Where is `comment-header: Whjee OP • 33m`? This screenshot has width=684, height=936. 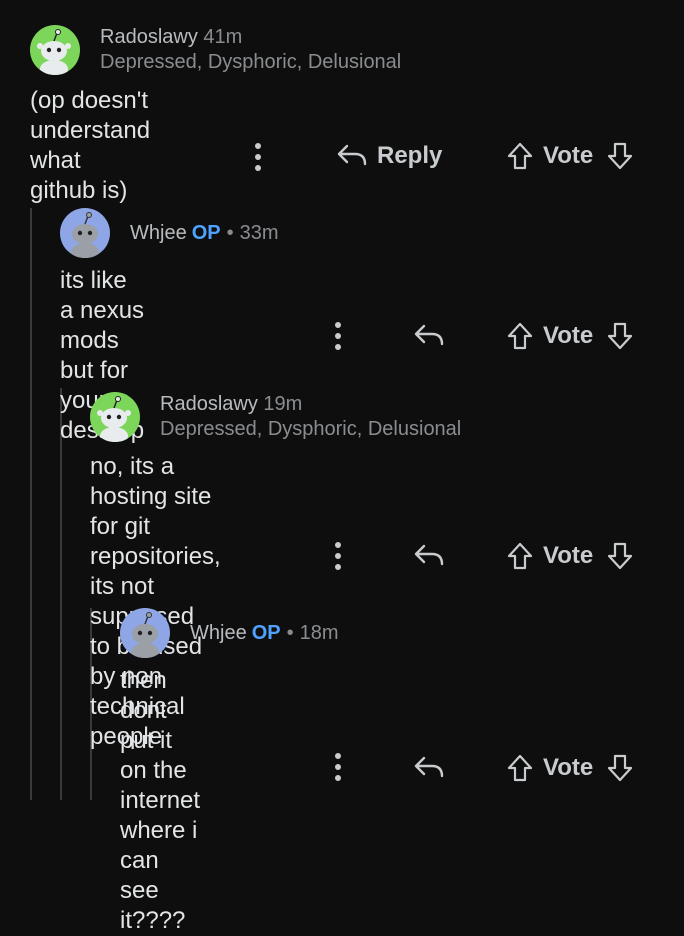 comment-header: Whjee OP • 33m is located at coordinates (169, 233).